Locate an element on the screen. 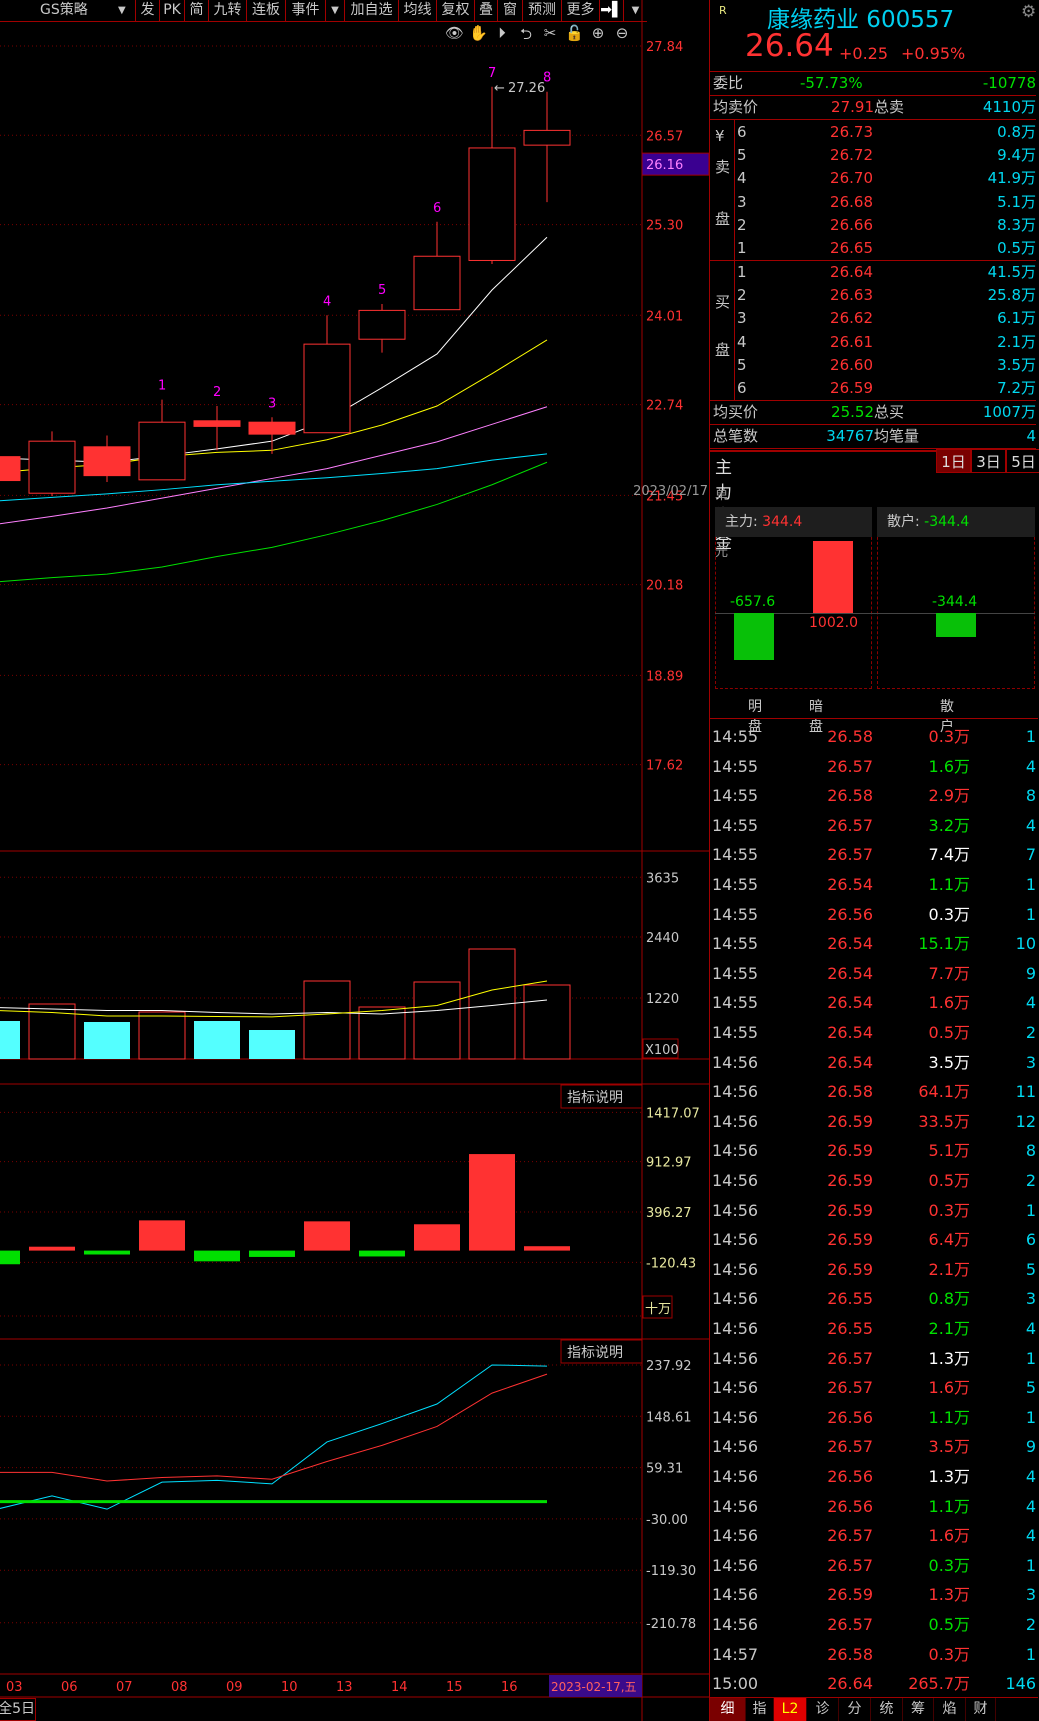 This screenshot has height=1721, width=1039. tick-row: 14:56 26.59 2.1万 5 is located at coordinates (873, 1269).